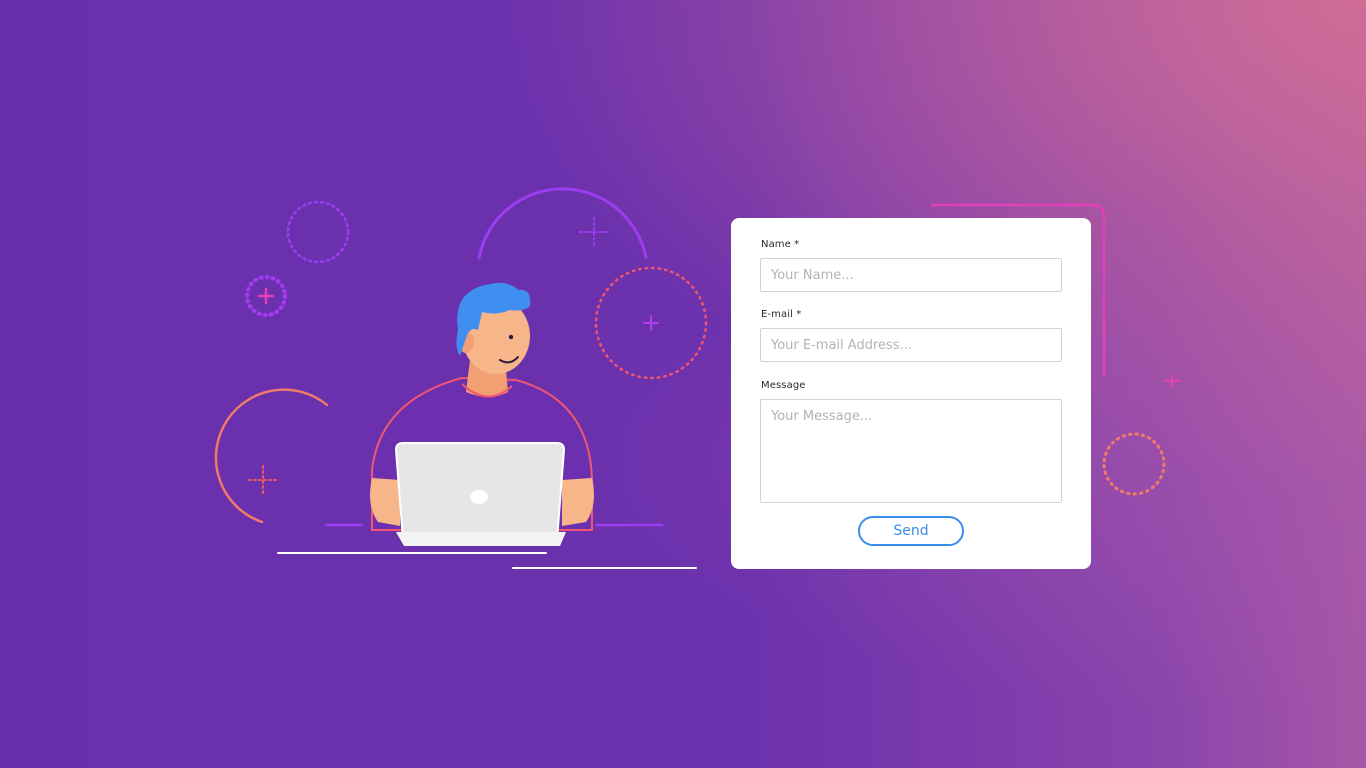 This screenshot has height=768, width=1366. Describe the element at coordinates (781, 314) in the screenshot. I see `email-label: E-mail *` at that location.